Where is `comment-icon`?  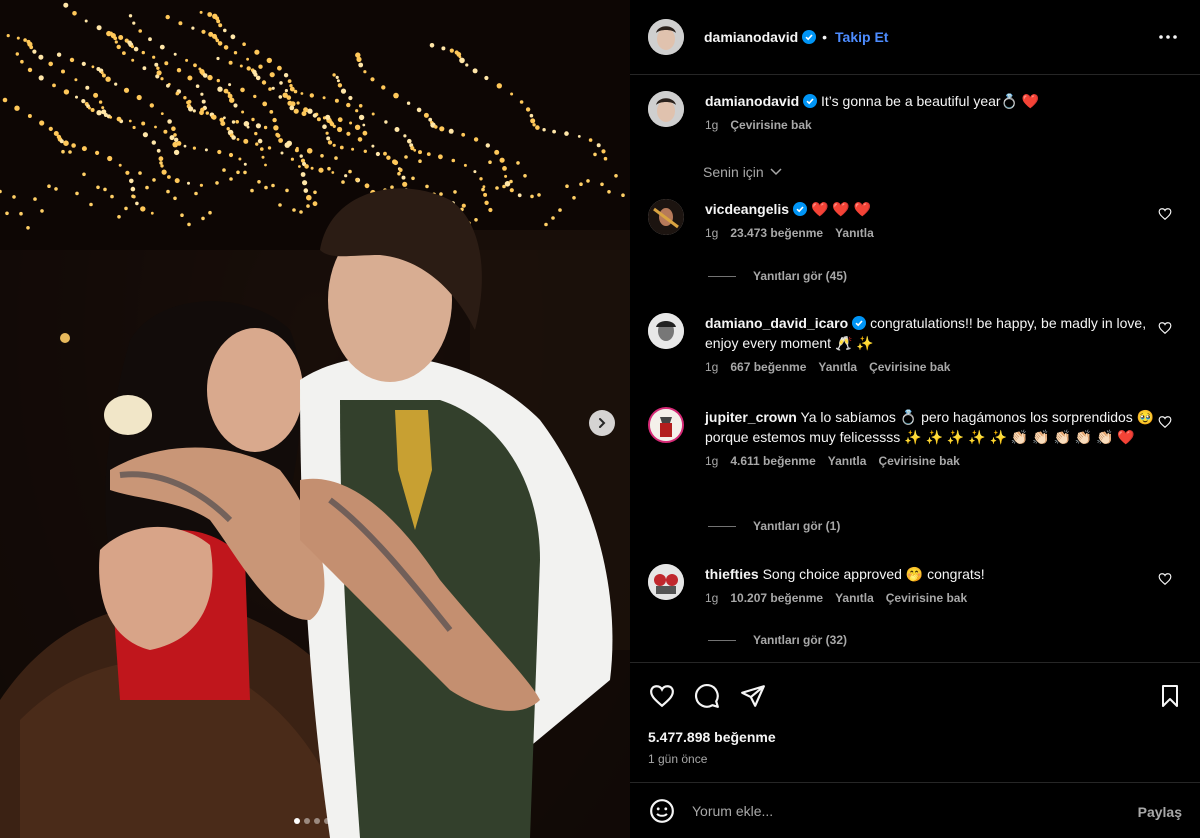 comment-icon is located at coordinates (707, 696).